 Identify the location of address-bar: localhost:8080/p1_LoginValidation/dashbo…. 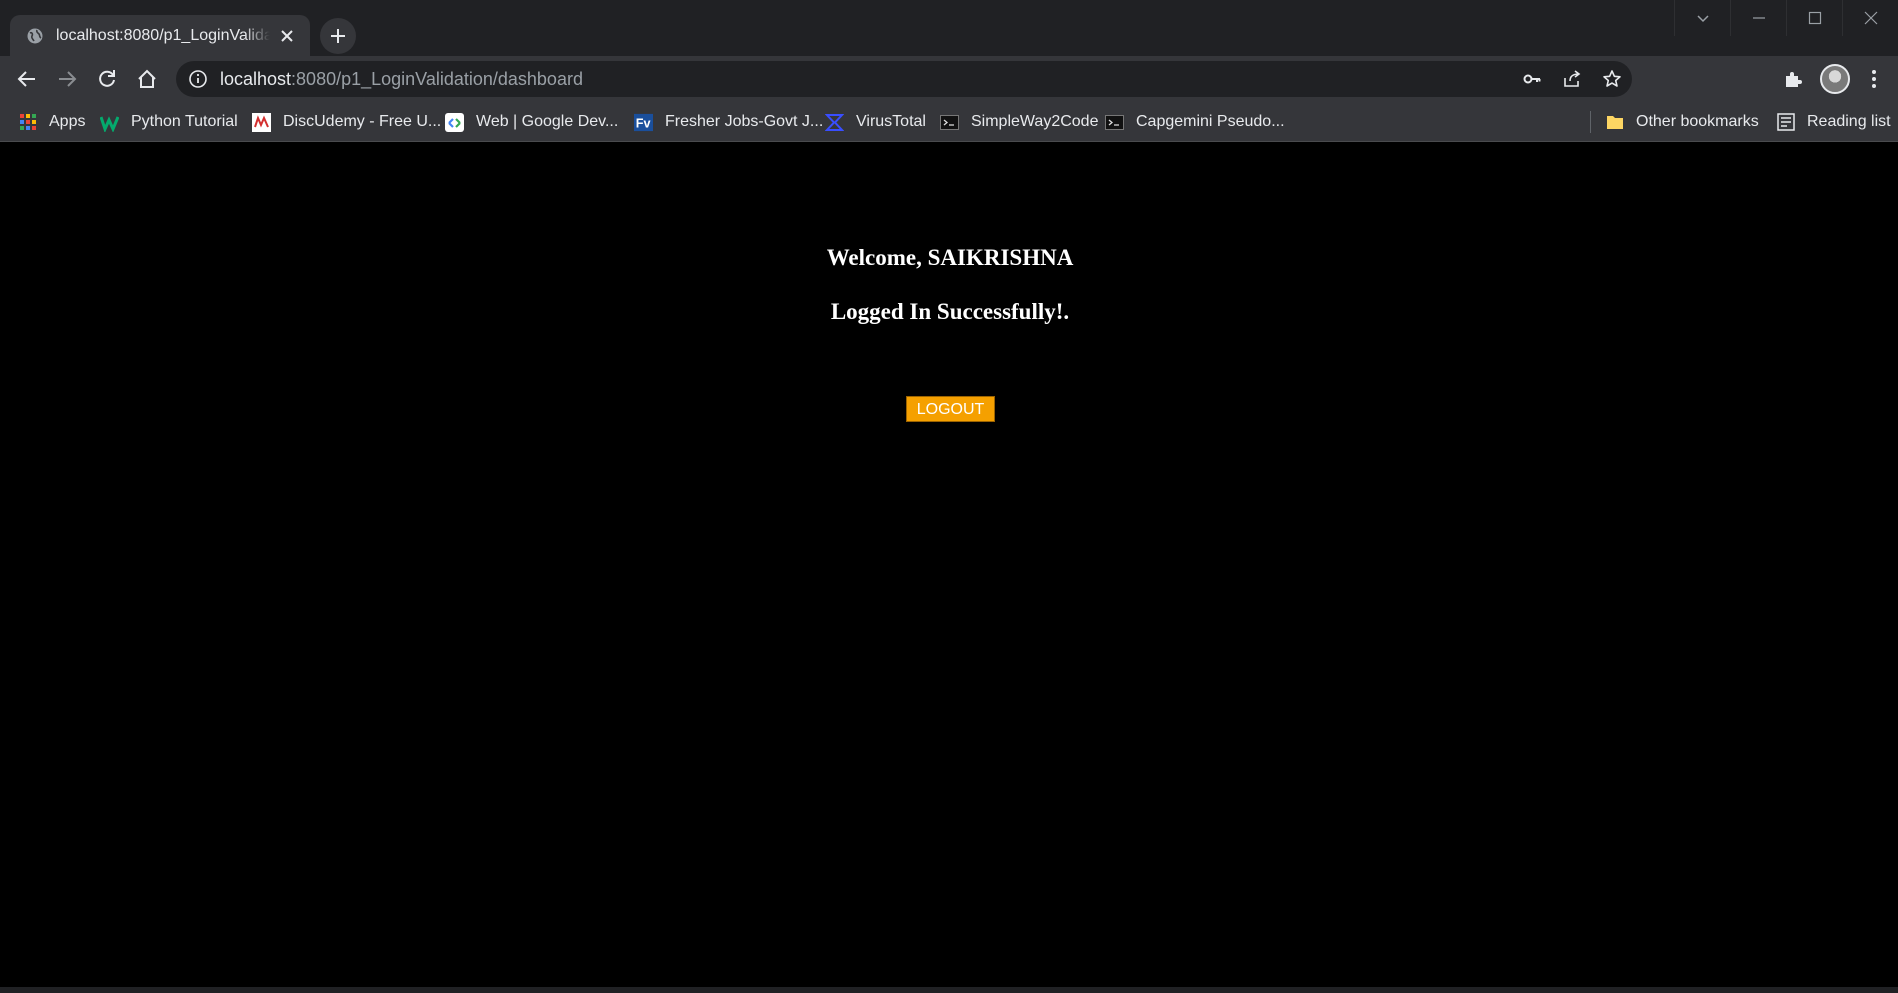
(904, 79).